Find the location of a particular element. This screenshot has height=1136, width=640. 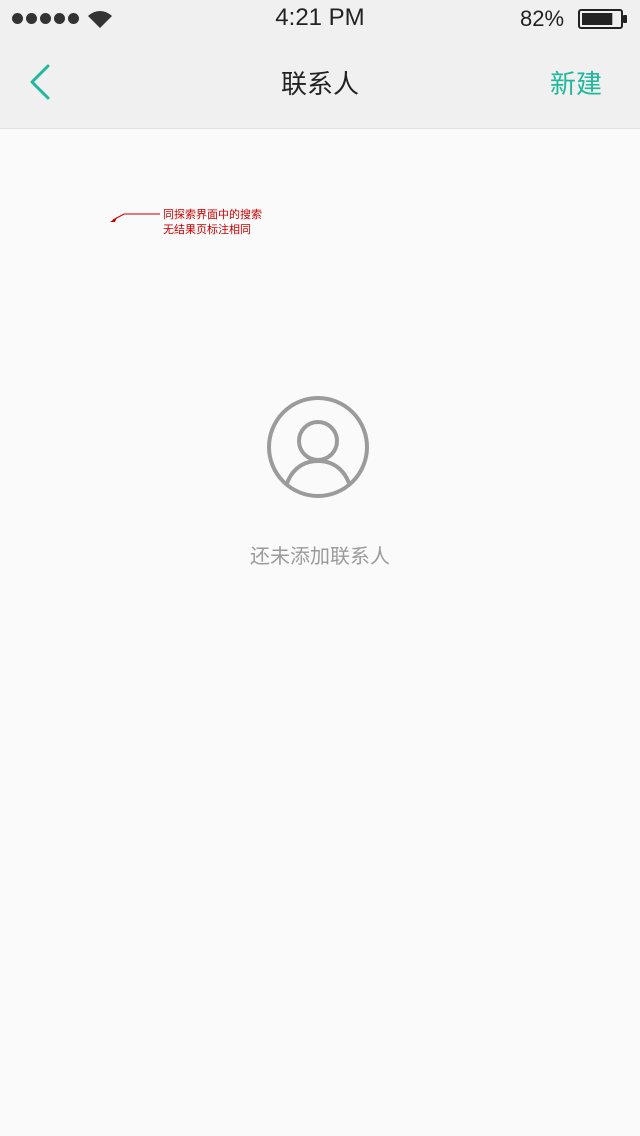

annotation-note: 同探索界面中的搜索无结果页标注相同 is located at coordinates (212, 222).